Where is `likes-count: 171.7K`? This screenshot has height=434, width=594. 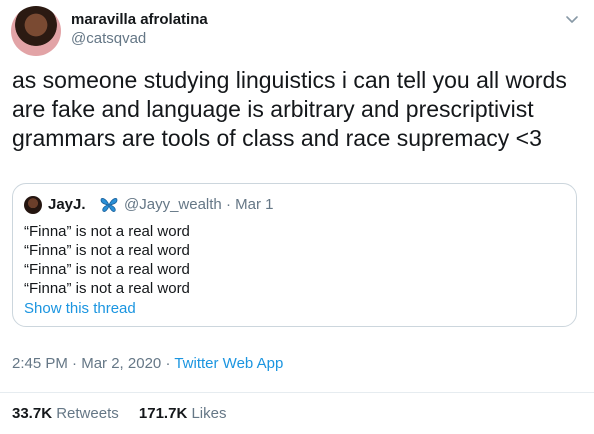 likes-count: 171.7K is located at coordinates (163, 413).